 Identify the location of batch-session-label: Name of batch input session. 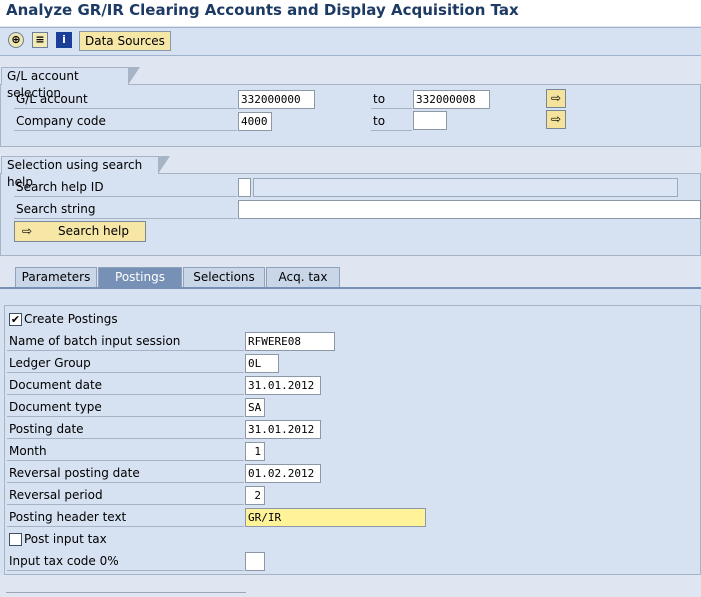
(95, 341).